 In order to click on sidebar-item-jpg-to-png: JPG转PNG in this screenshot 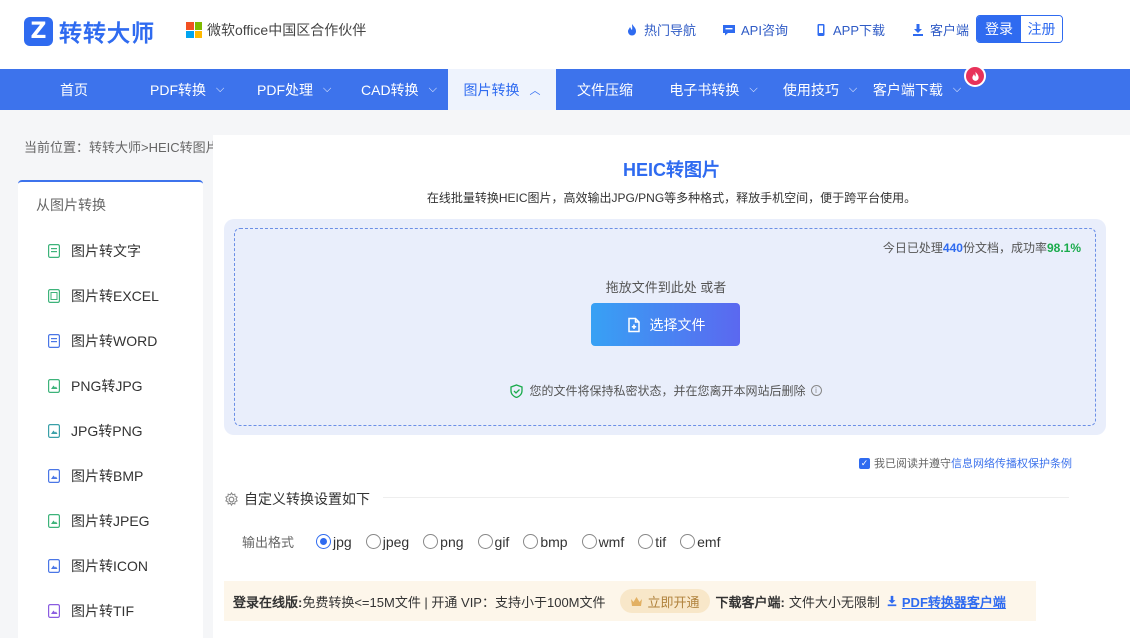, I will do `click(110, 430)`.